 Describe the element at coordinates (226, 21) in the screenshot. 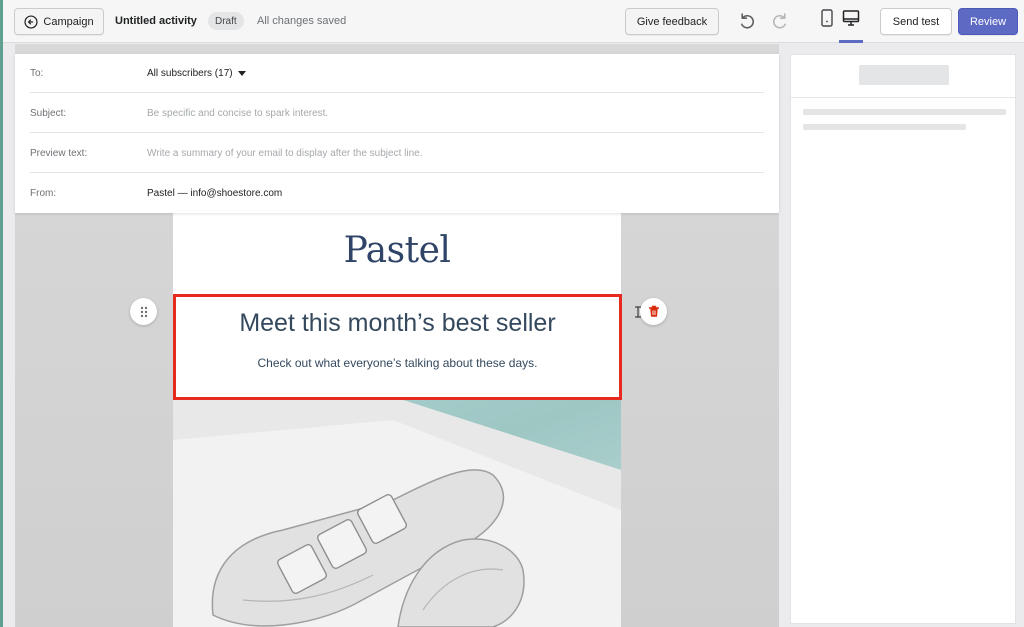

I see `status-badge: Draft` at that location.